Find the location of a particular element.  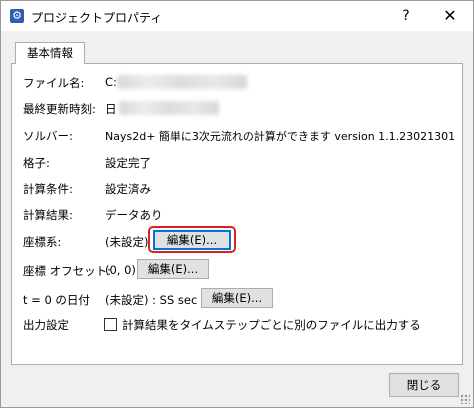

filename-label: ファイル名: is located at coordinates (54, 83).